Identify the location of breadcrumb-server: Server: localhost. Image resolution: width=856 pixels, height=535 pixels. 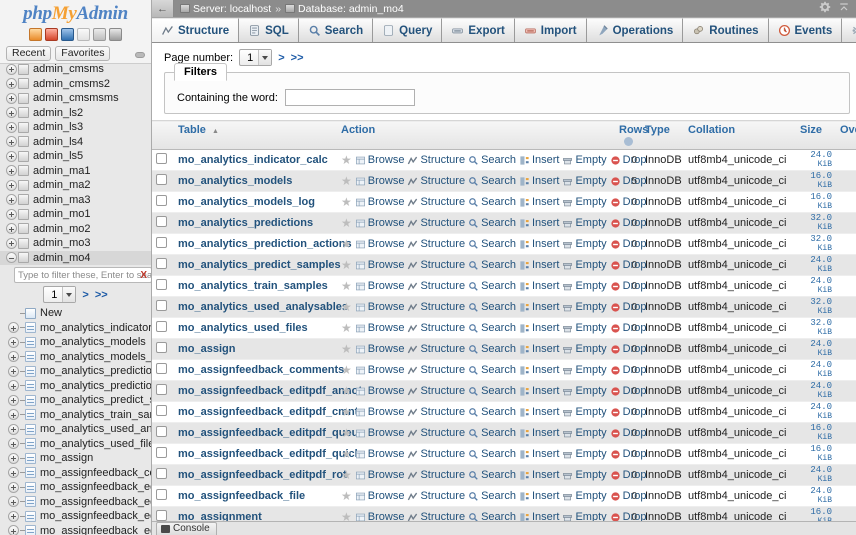
(232, 9).